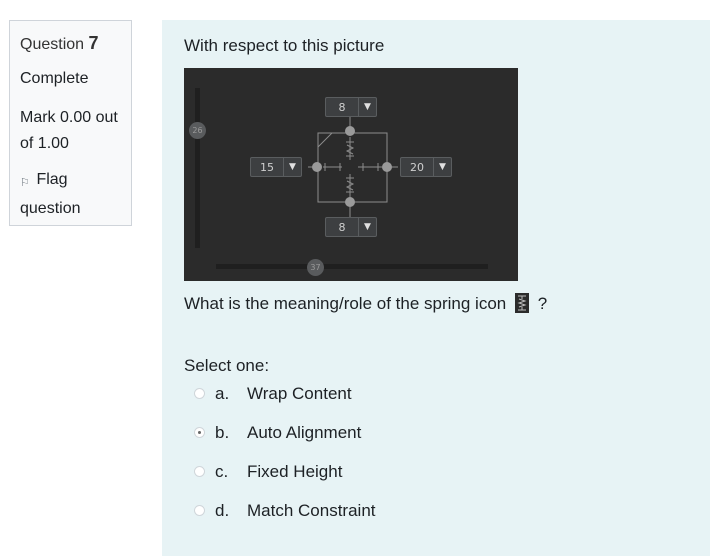  What do you see at coordinates (267, 167) in the screenshot?
I see `left-margin-value: 15` at bounding box center [267, 167].